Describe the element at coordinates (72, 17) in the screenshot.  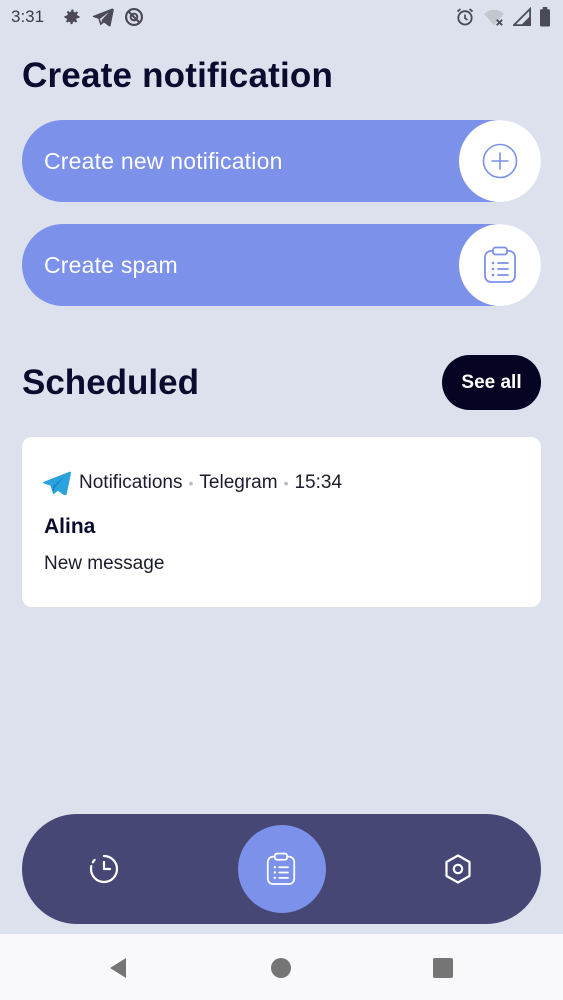
I see `gear-icon` at that location.